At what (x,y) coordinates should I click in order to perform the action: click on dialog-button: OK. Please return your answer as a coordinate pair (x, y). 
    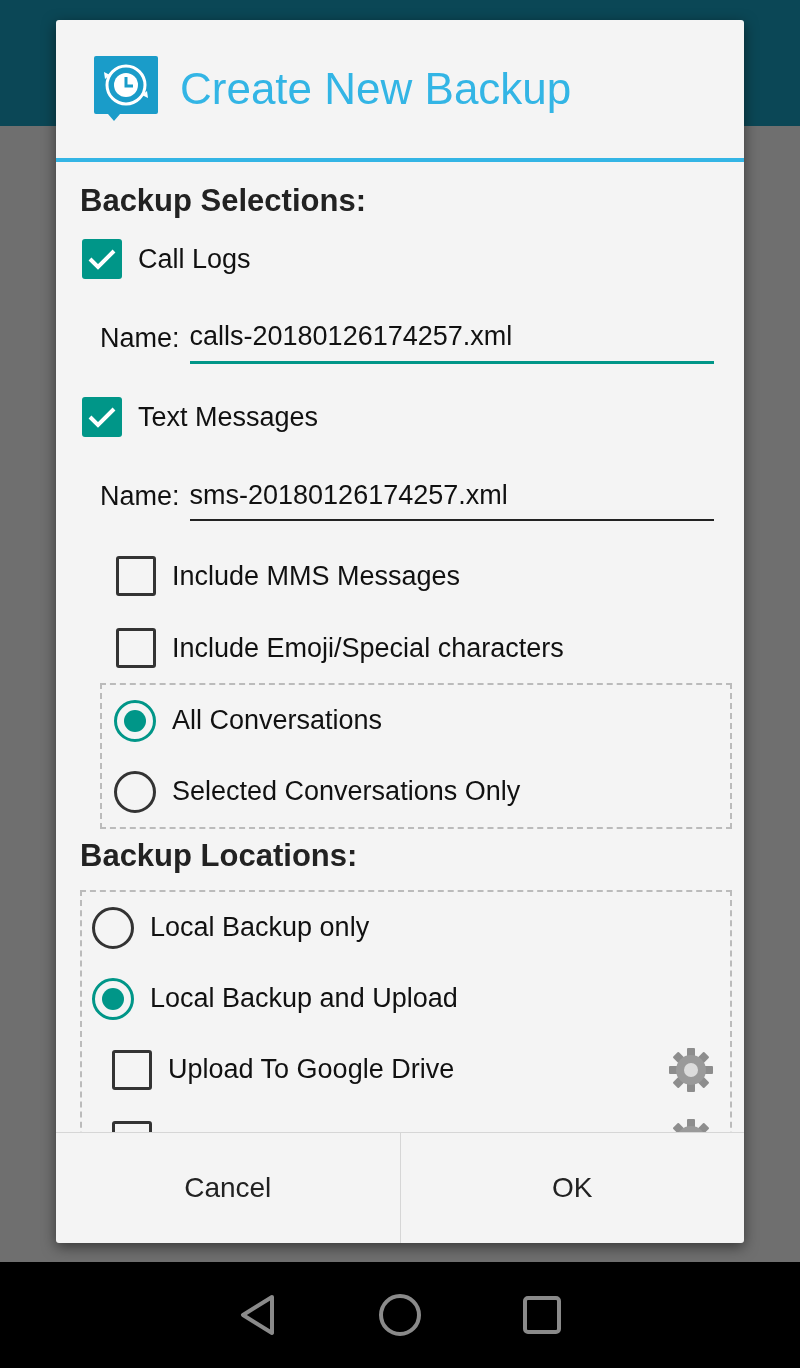
    Looking at the image, I should click on (571, 1188).